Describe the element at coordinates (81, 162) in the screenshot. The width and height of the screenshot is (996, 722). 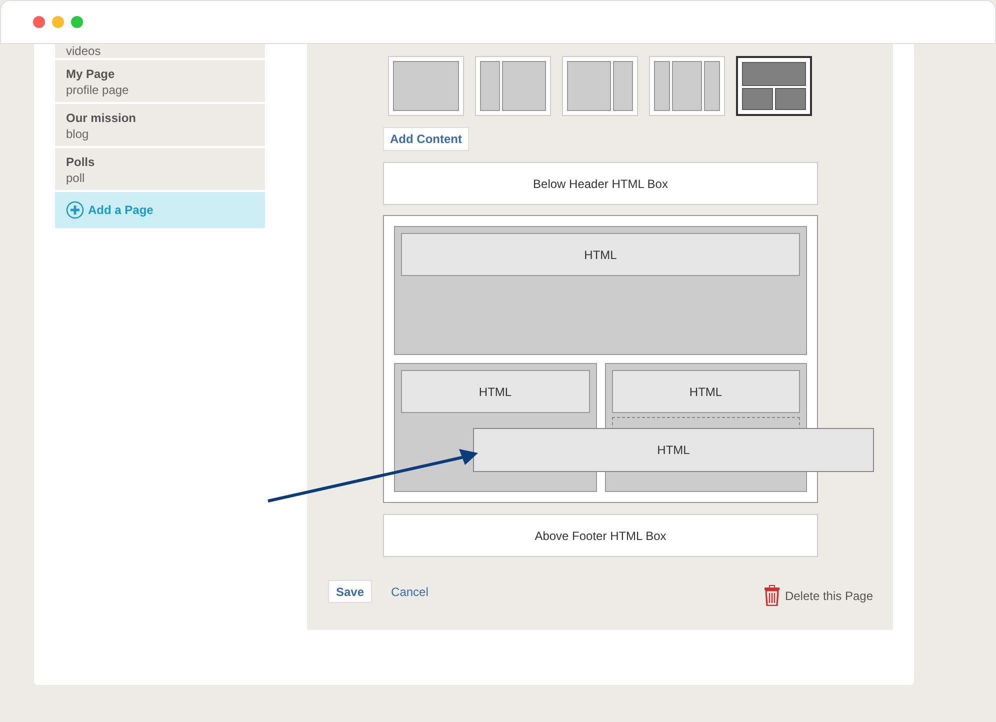
I see `page-title: Polls` at that location.